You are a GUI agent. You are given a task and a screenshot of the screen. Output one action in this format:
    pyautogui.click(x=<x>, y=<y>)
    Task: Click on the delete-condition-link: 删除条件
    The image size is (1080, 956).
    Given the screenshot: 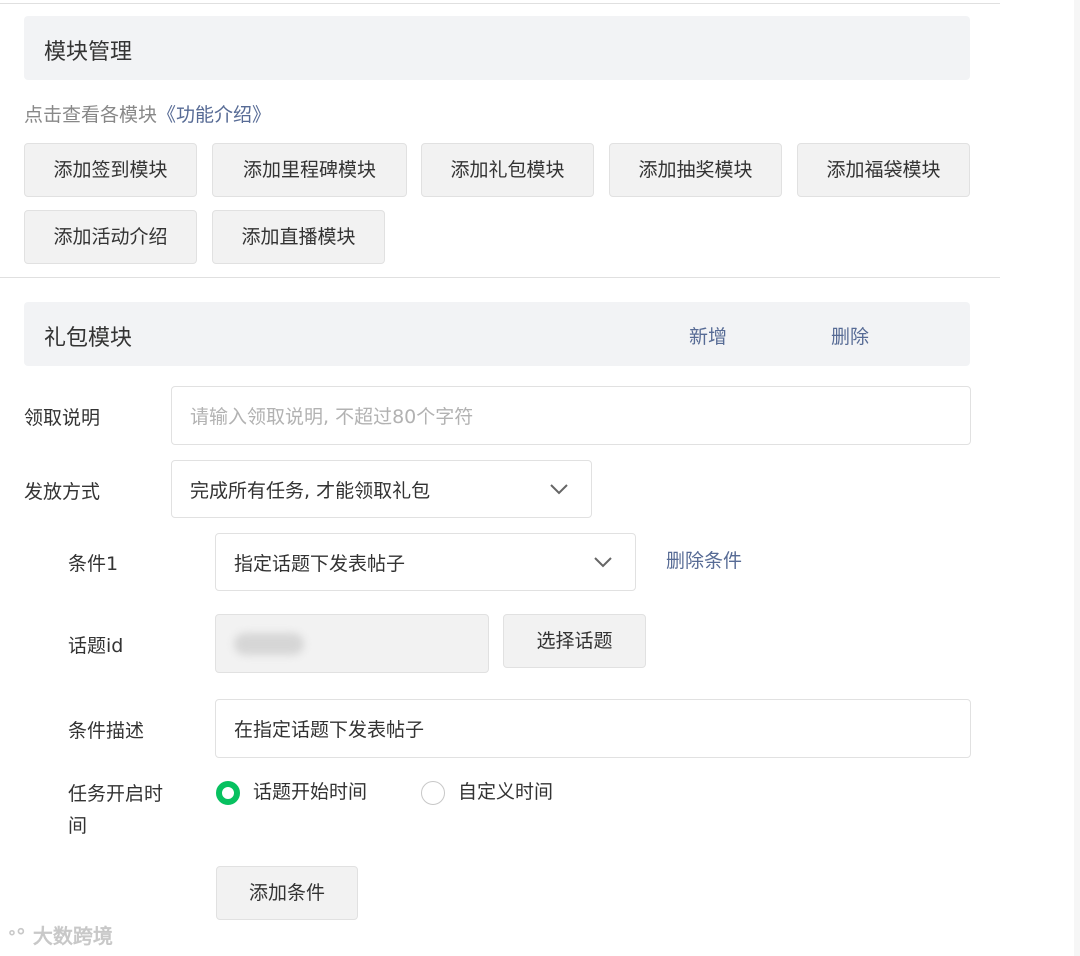 What is the action you would take?
    pyautogui.click(x=704, y=559)
    